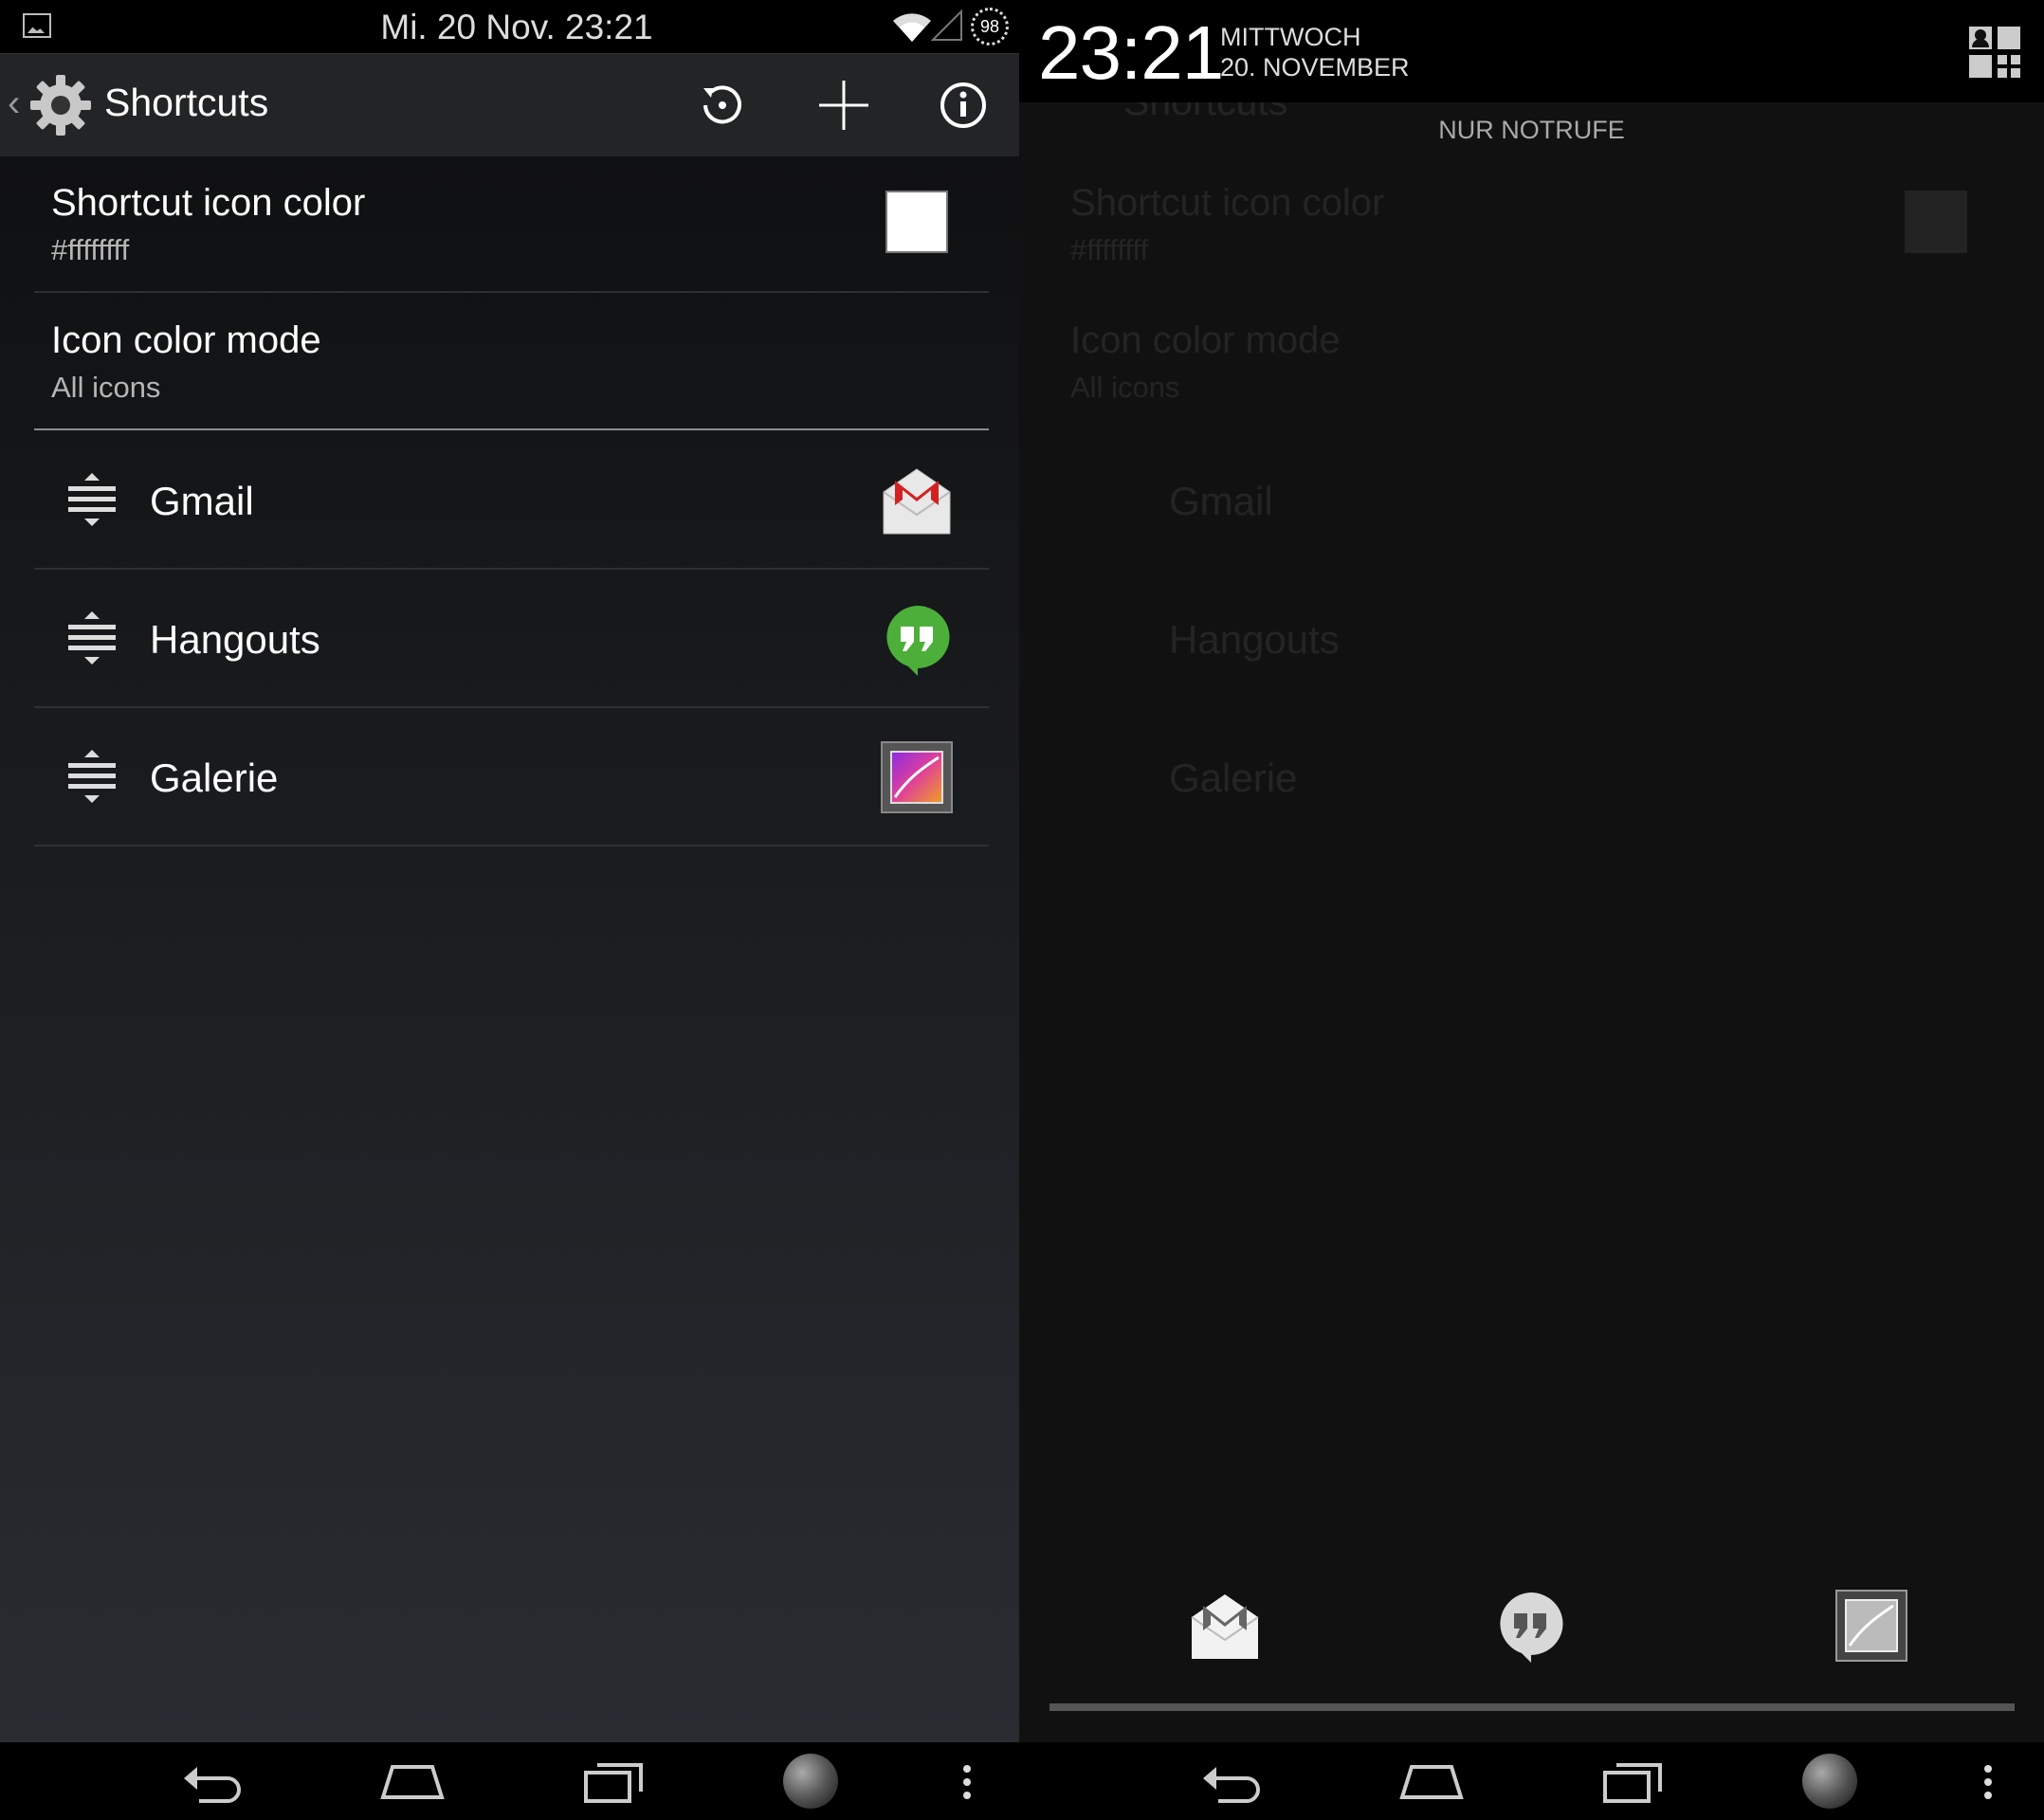 Image resolution: width=2044 pixels, height=1820 pixels. What do you see at coordinates (1531, 51) in the screenshot?
I see `lockscreen-header: 23:21 MITTWOCH 20. NOVEMBER` at bounding box center [1531, 51].